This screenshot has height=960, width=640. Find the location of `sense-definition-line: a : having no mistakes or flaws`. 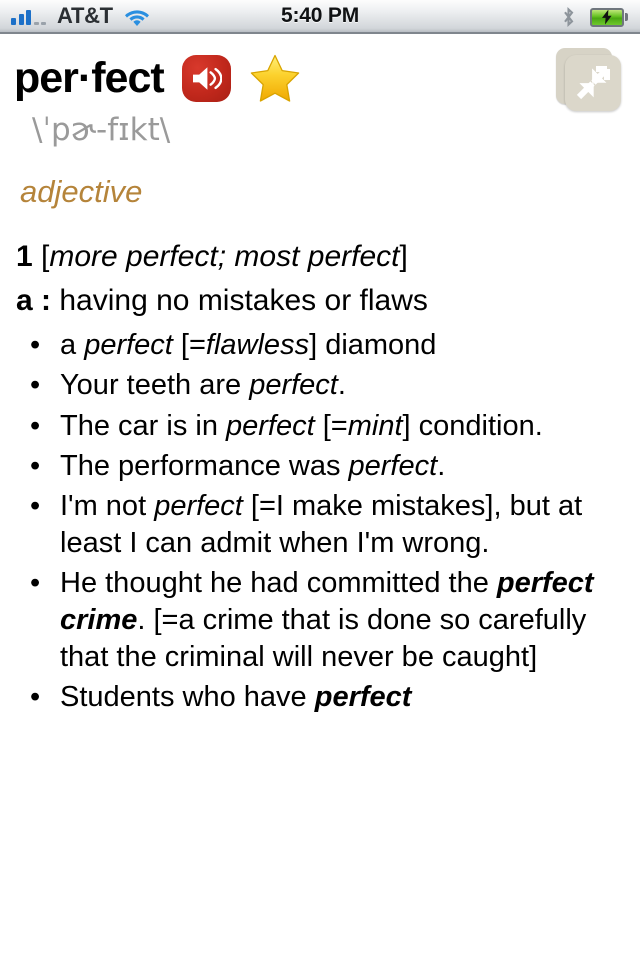

sense-definition-line: a : having no mistakes or flaws is located at coordinates (321, 301).